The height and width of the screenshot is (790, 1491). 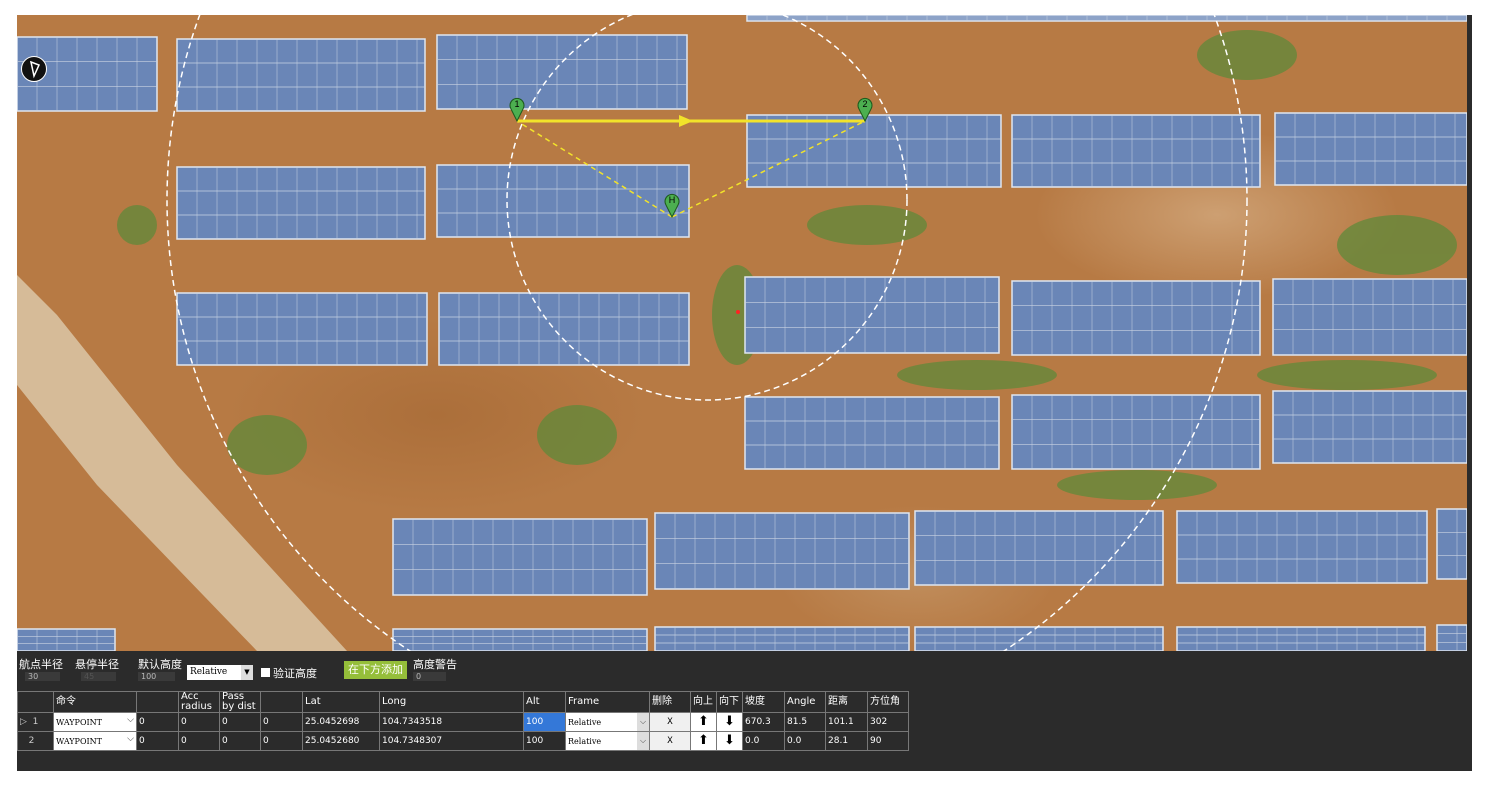 What do you see at coordinates (763, 702) in the screenshot?
I see `col-header-gradient: 坡度` at bounding box center [763, 702].